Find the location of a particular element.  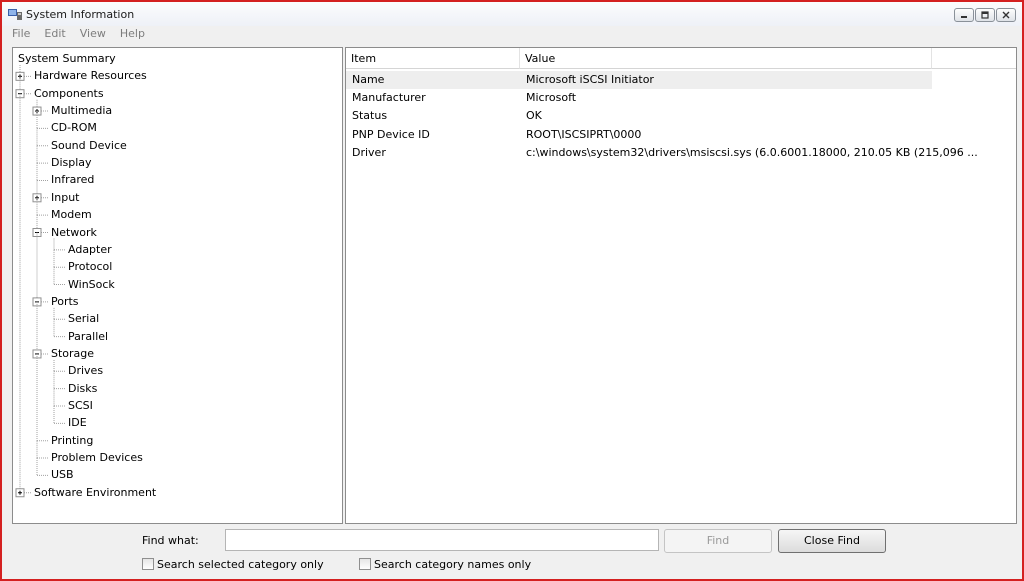

tree-item-cd-rom: CD-ROM is located at coordinates (74, 128).